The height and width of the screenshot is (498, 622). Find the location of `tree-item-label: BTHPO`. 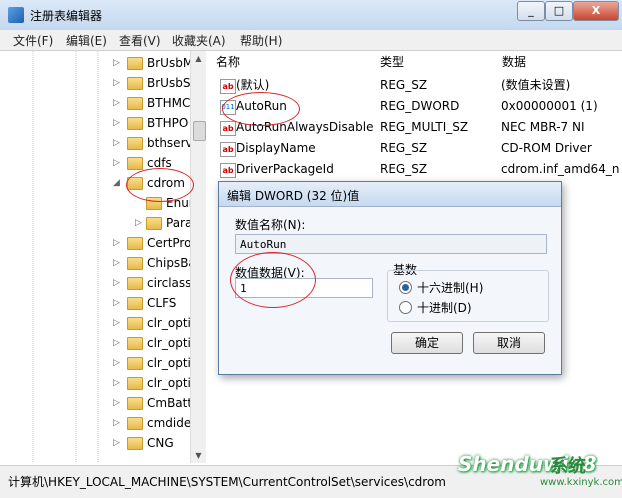

tree-item-label: BTHPO is located at coordinates (168, 123).